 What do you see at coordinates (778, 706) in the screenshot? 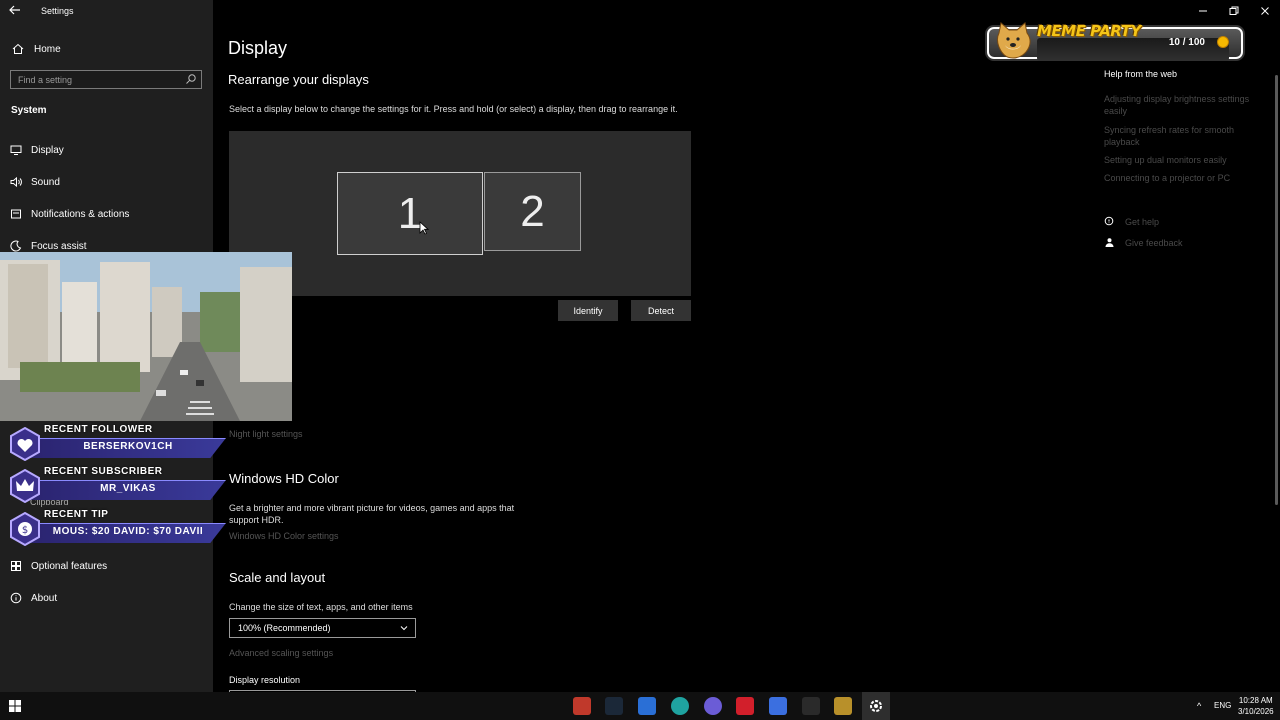
I see `app-blue2-icon` at bounding box center [778, 706].